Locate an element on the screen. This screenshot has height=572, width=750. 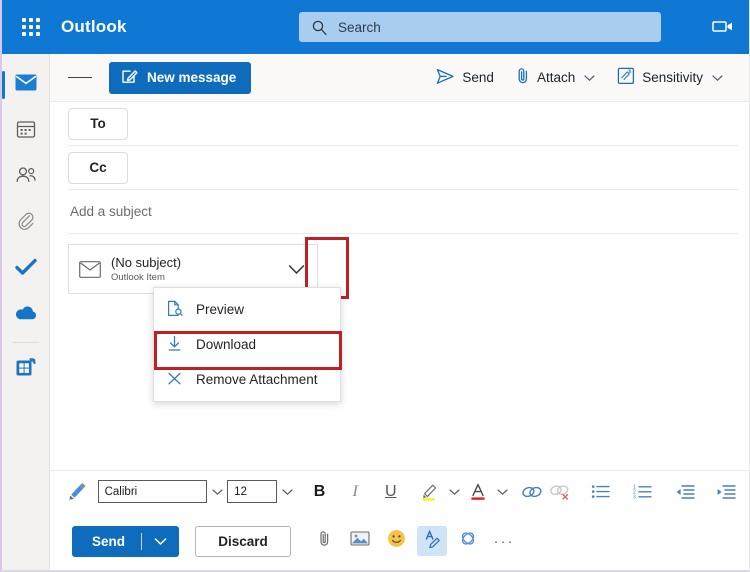
compose-actions-group: Send Attach Sensitivity is located at coordinates (579, 77).